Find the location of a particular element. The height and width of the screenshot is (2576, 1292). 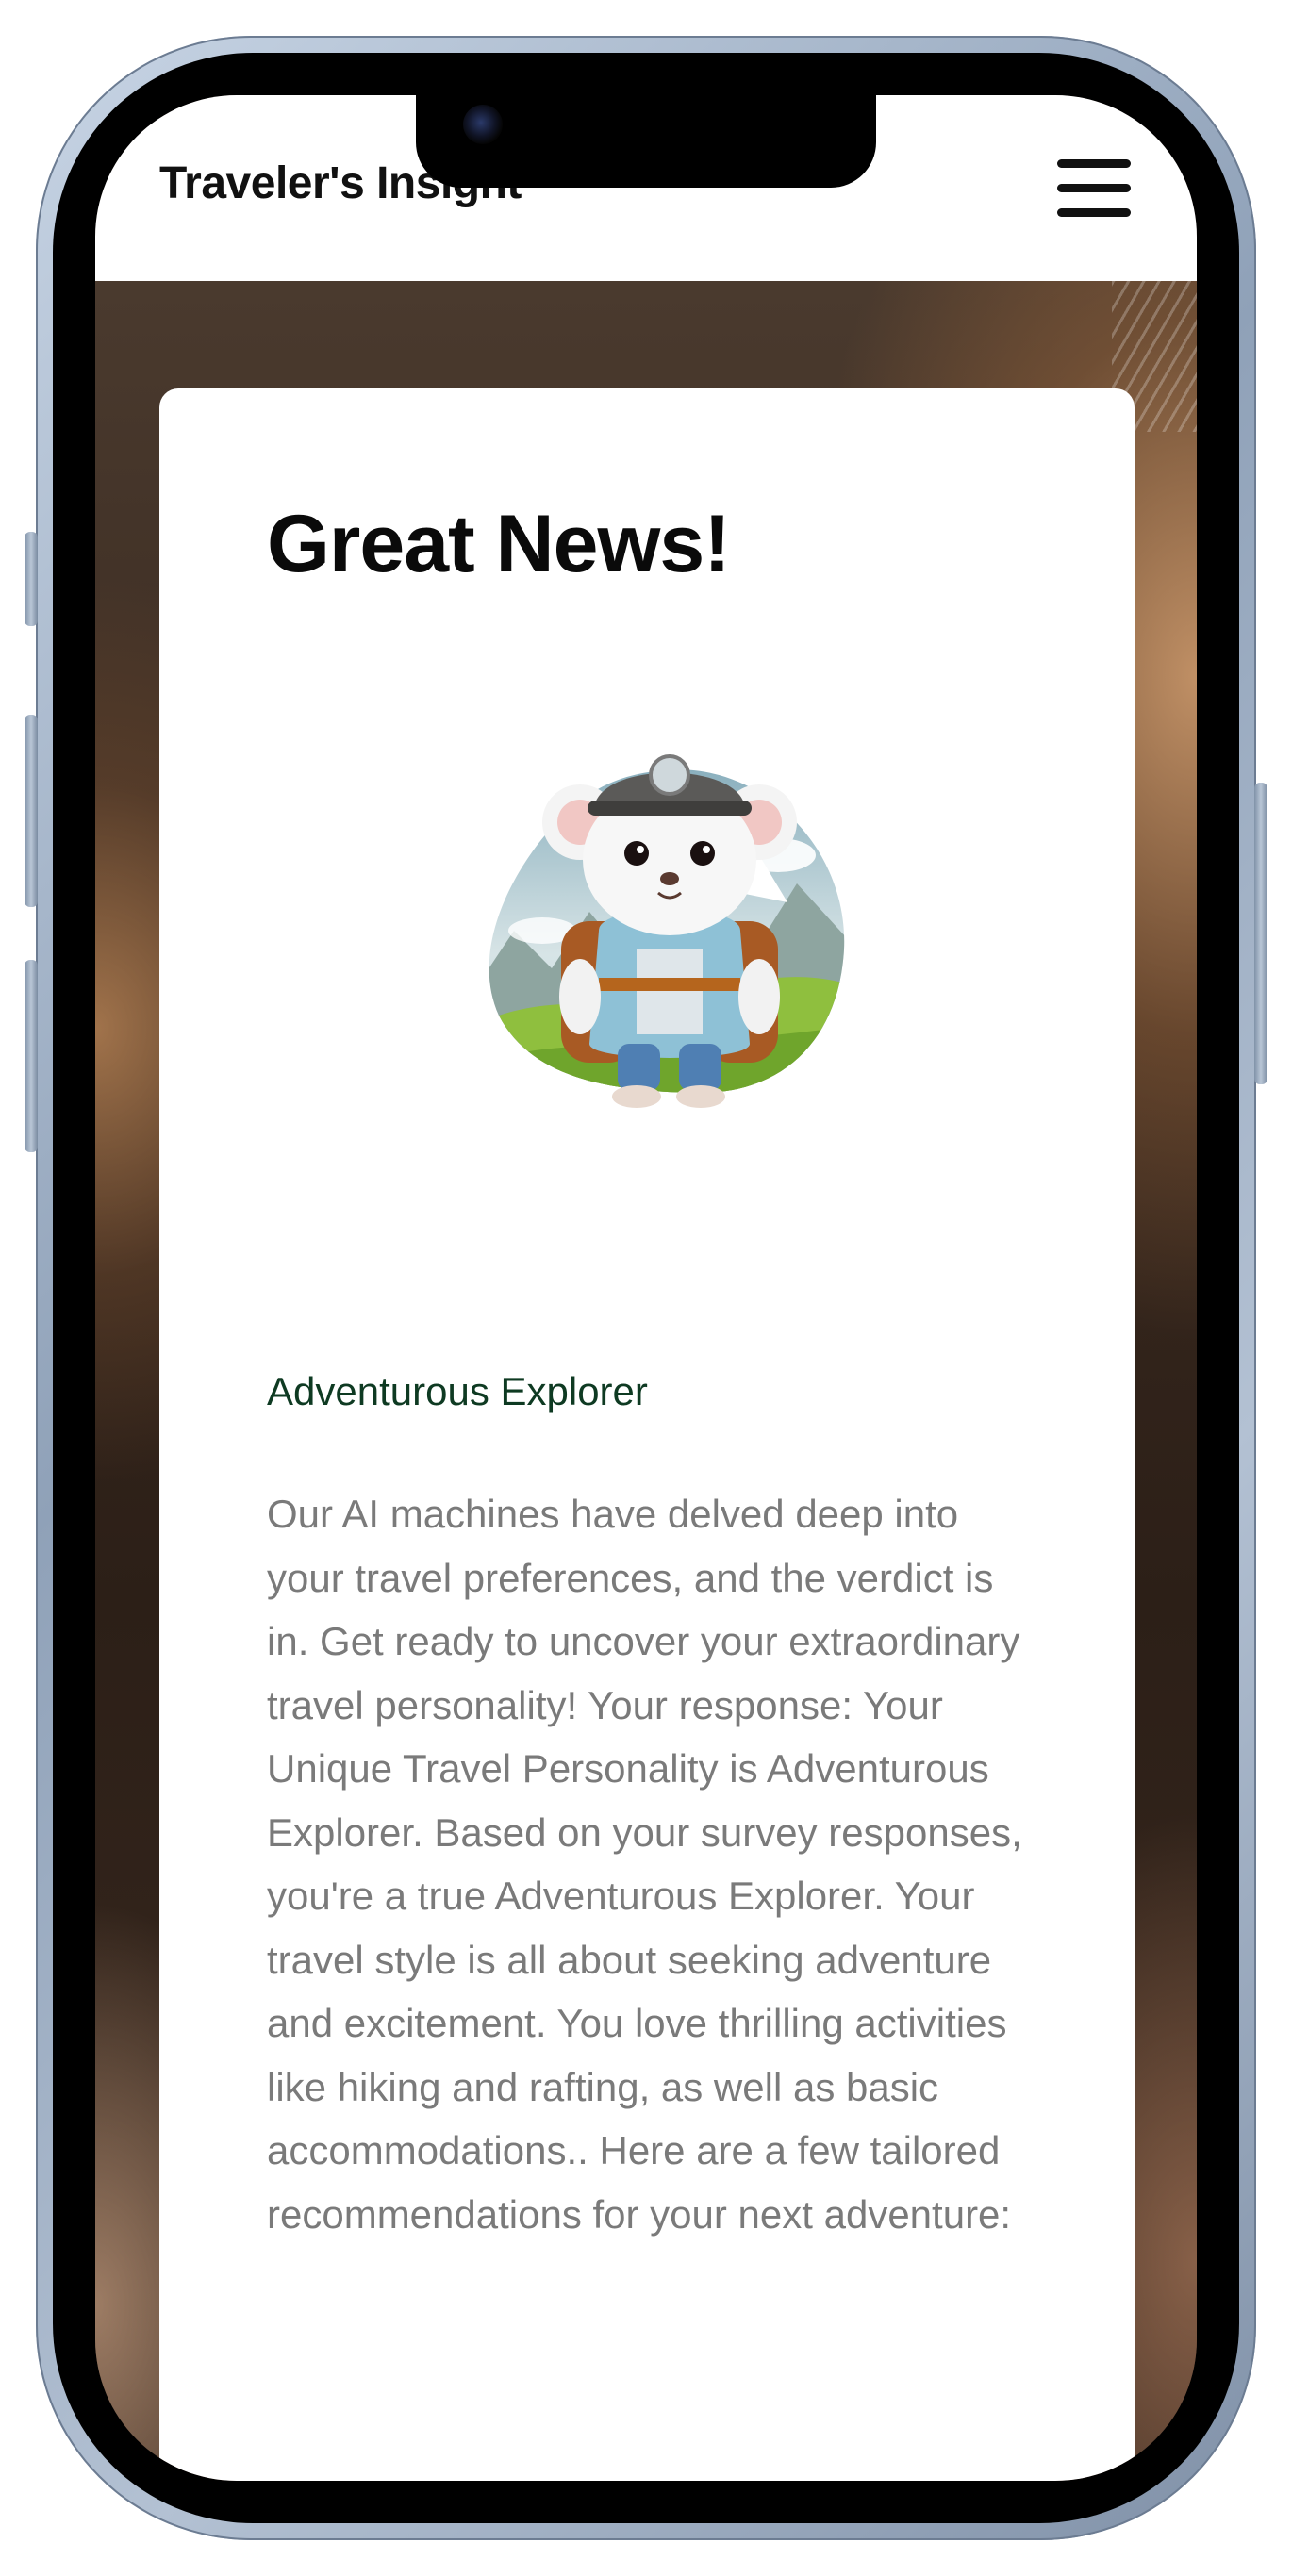

volume-down-button is located at coordinates (32, 1056).